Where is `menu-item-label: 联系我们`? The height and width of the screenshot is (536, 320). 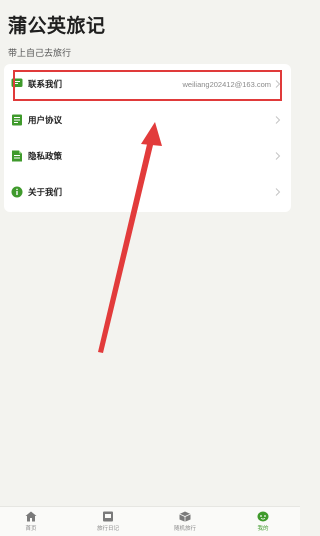
menu-item-label: 联系我们 is located at coordinates (45, 84).